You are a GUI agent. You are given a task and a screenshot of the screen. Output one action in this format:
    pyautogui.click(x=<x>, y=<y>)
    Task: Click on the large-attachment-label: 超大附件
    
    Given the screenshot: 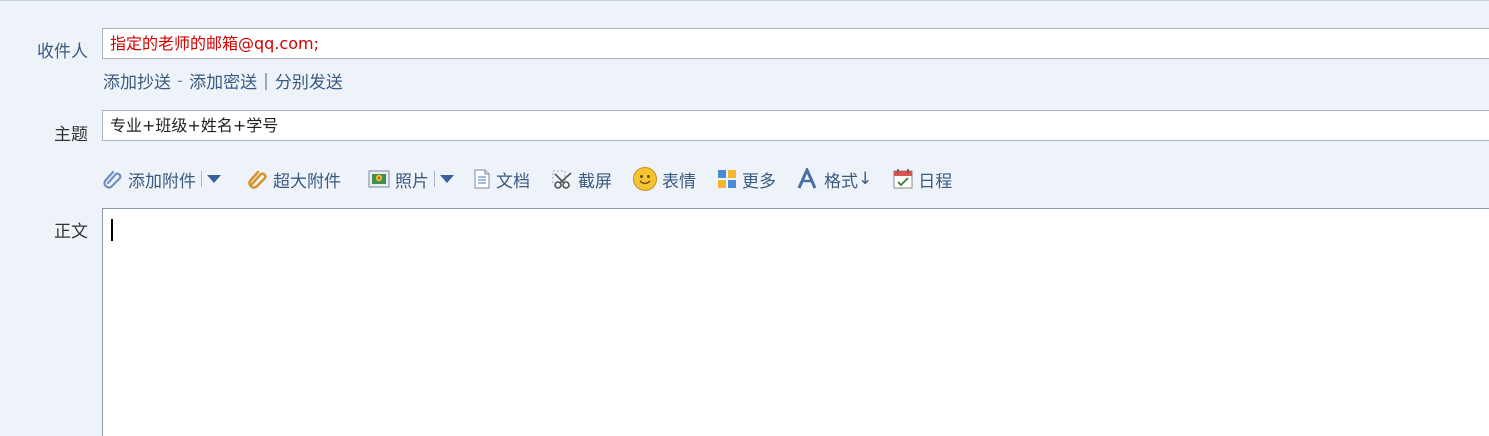 What is the action you would take?
    pyautogui.click(x=307, y=181)
    